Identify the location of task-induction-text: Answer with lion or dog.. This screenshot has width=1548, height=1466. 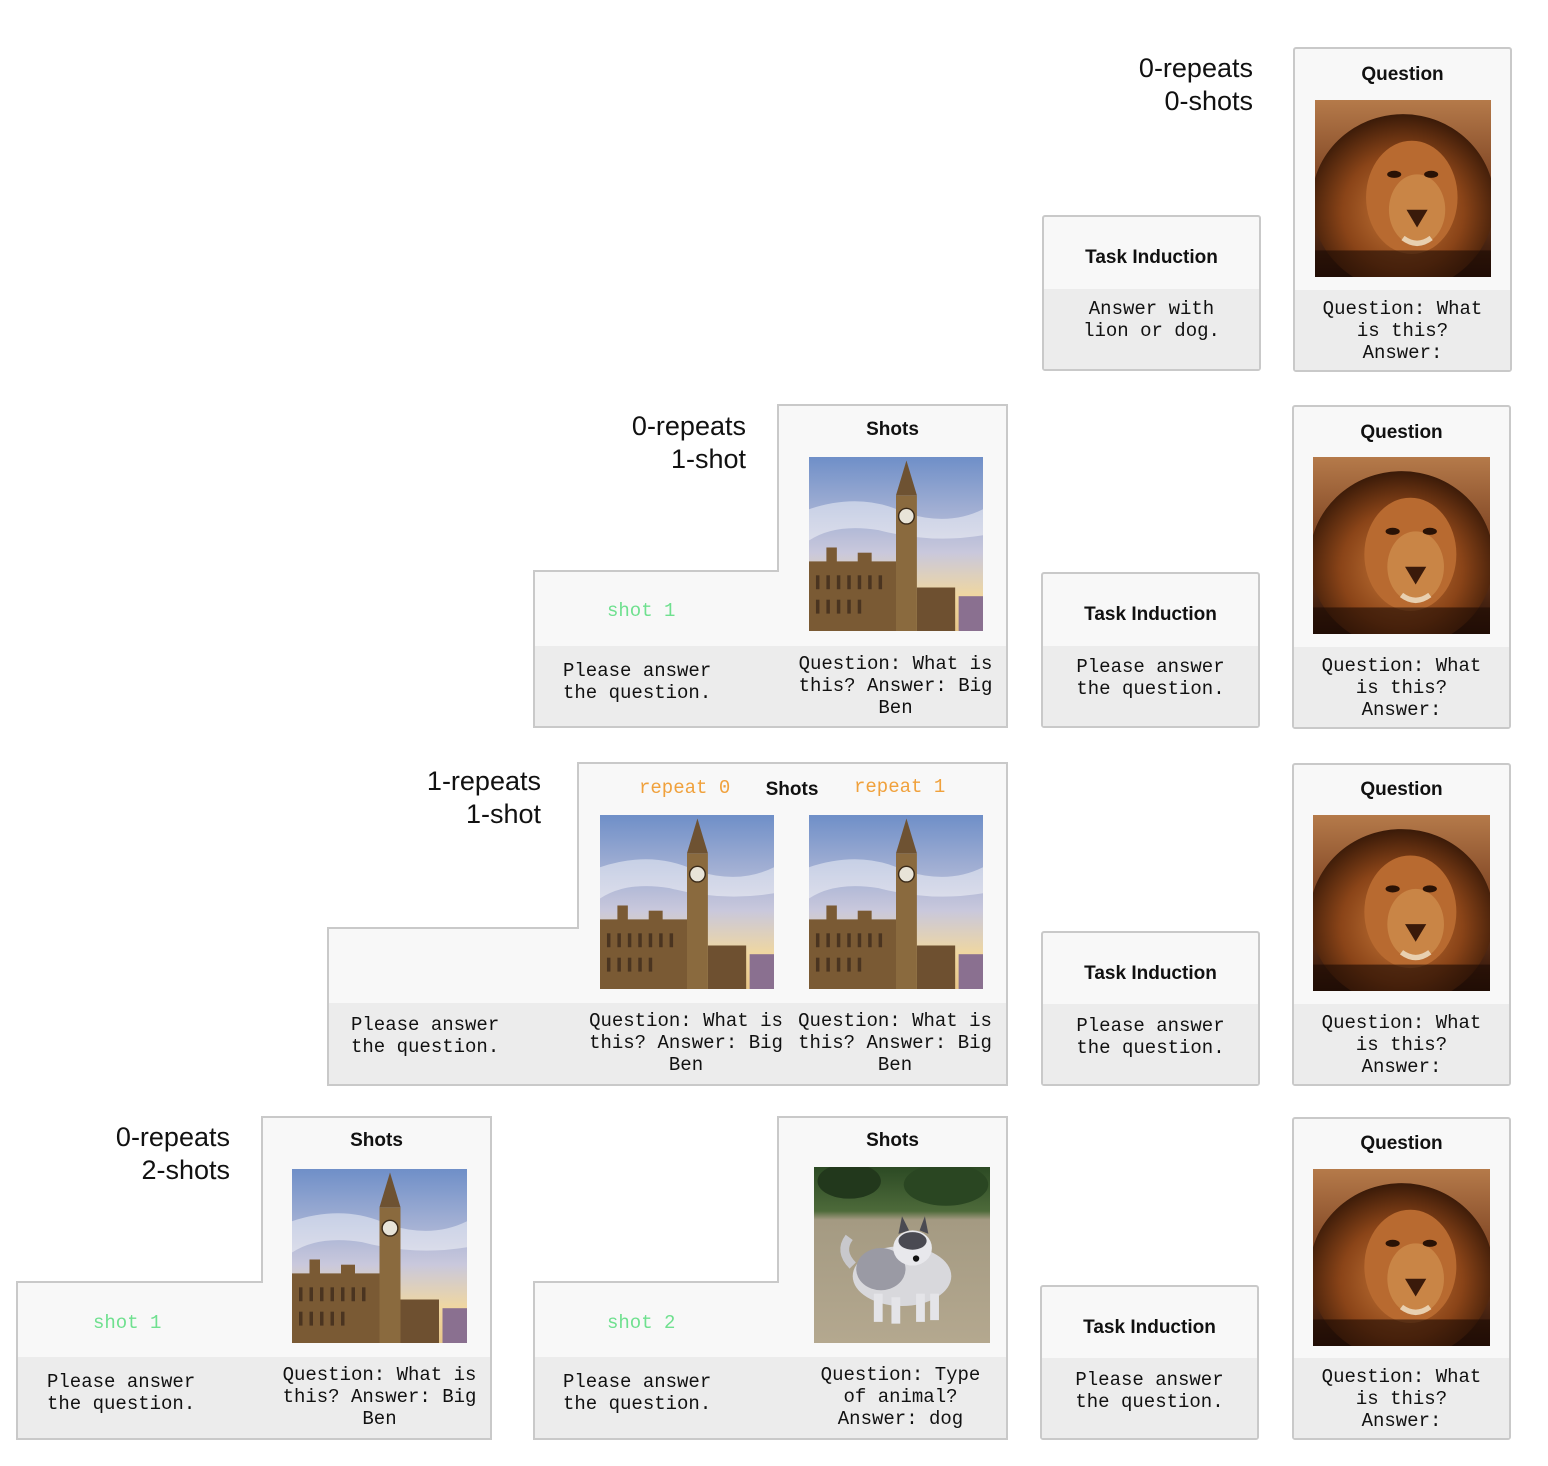
(1151, 320).